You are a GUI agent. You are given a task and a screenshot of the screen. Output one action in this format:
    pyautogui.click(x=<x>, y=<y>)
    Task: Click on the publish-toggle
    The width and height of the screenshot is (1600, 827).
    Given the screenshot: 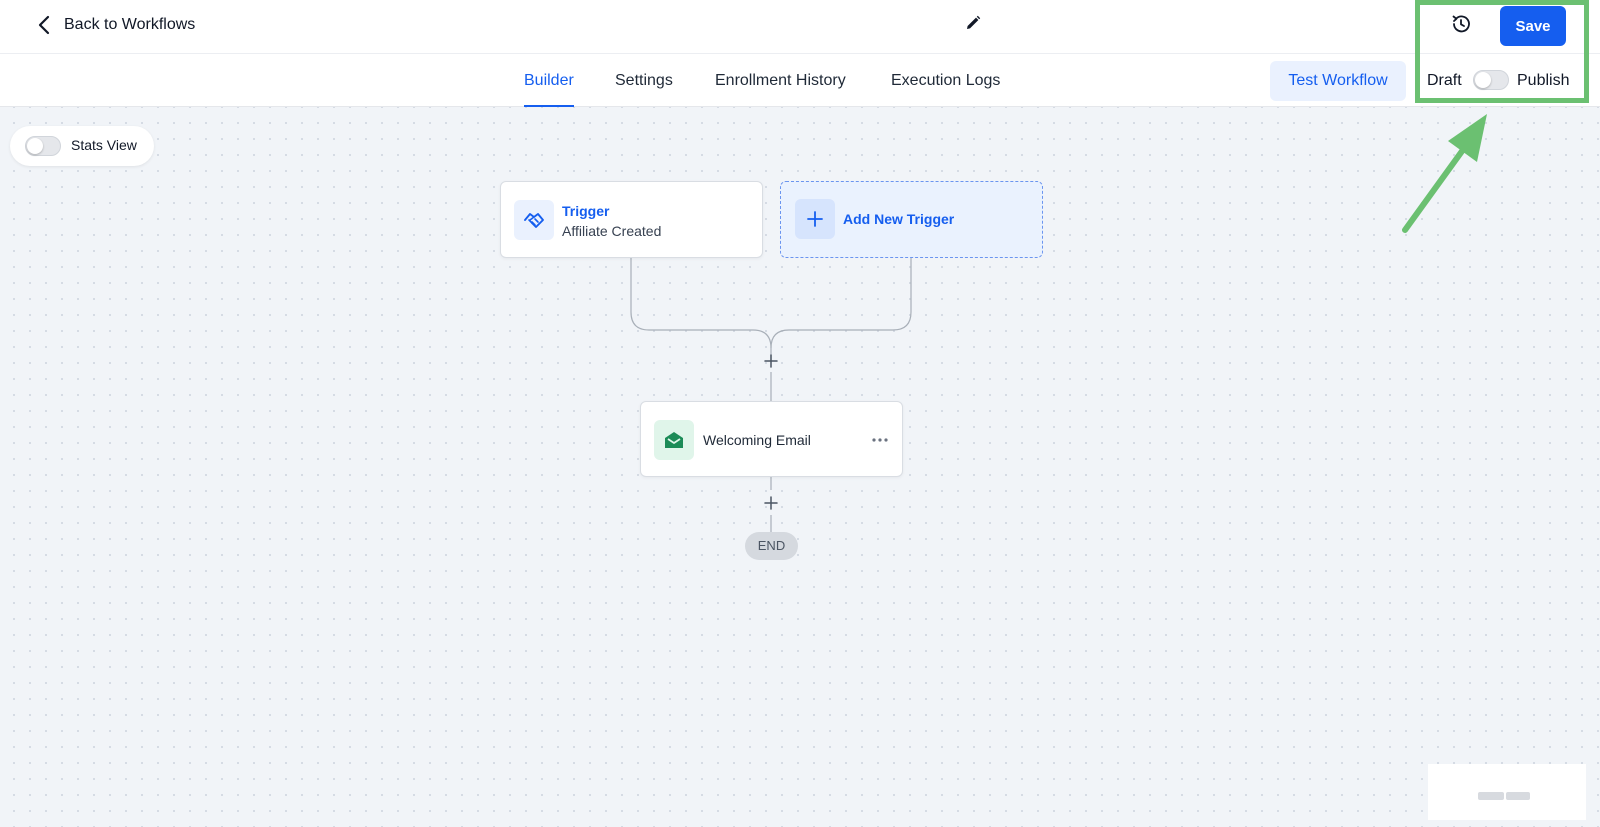 What is the action you would take?
    pyautogui.click(x=1491, y=80)
    